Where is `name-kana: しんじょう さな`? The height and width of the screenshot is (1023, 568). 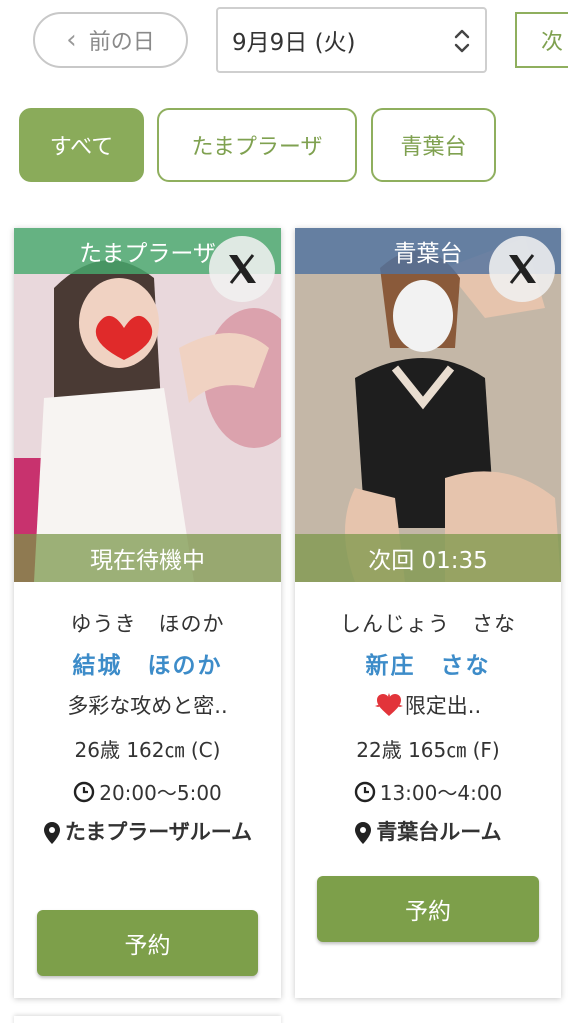
name-kana: しんじょう さな is located at coordinates (428, 624).